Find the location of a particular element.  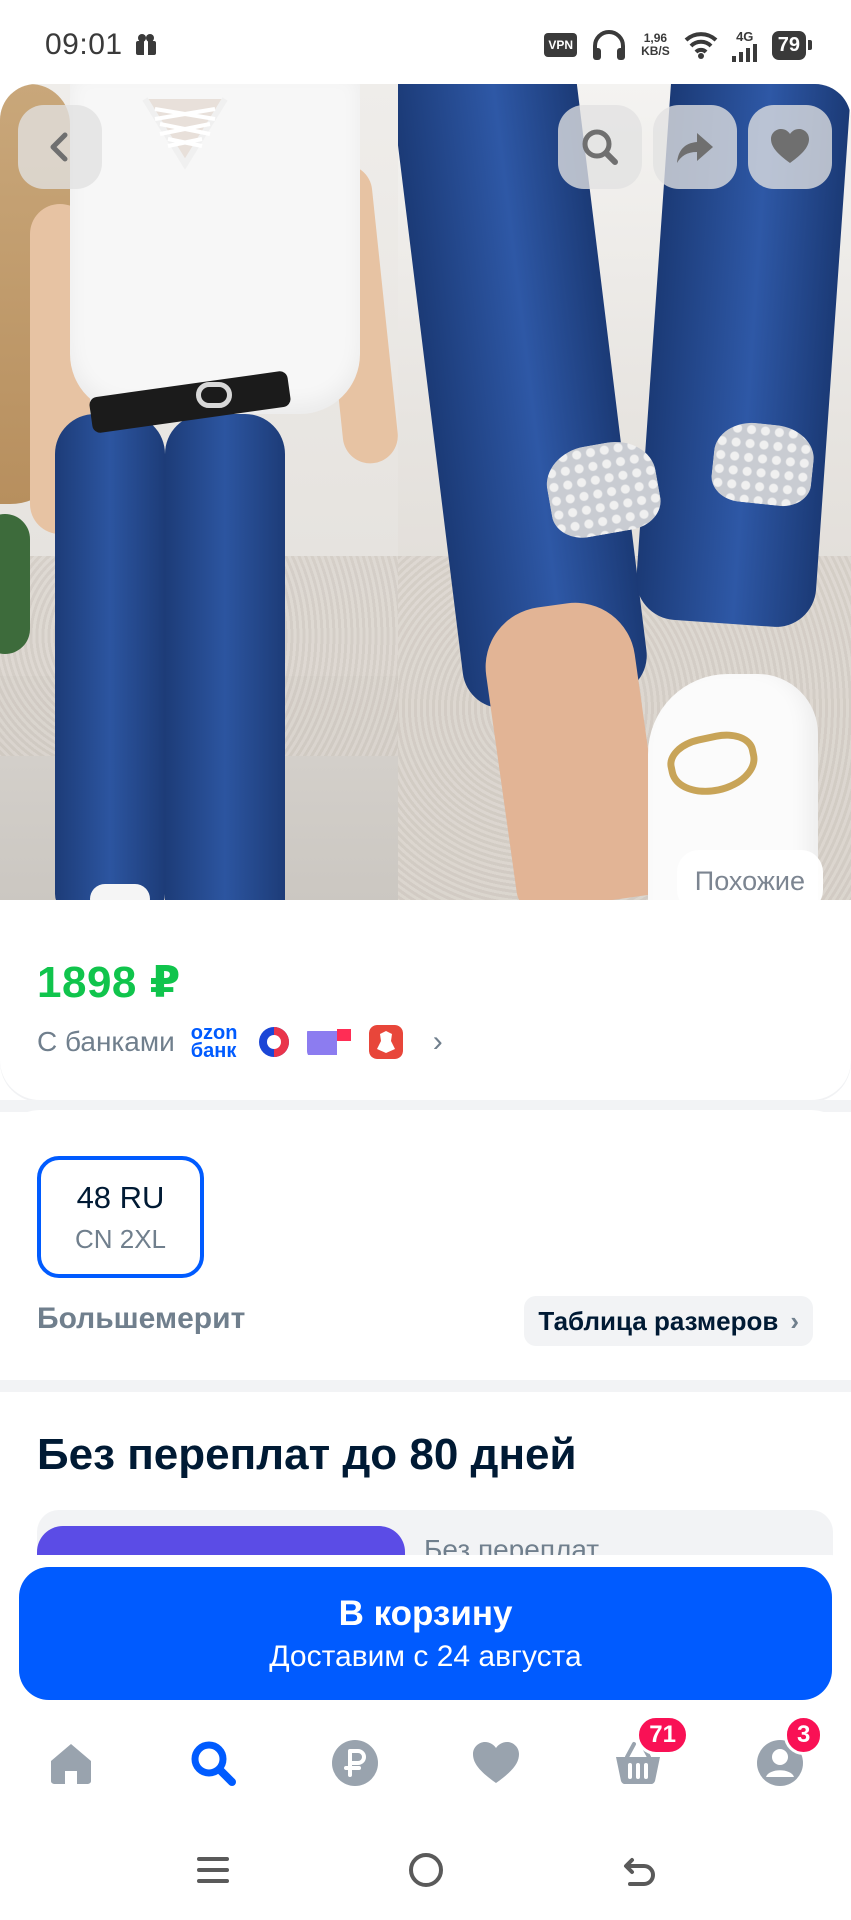

chevron-left-icon is located at coordinates (59, 147).